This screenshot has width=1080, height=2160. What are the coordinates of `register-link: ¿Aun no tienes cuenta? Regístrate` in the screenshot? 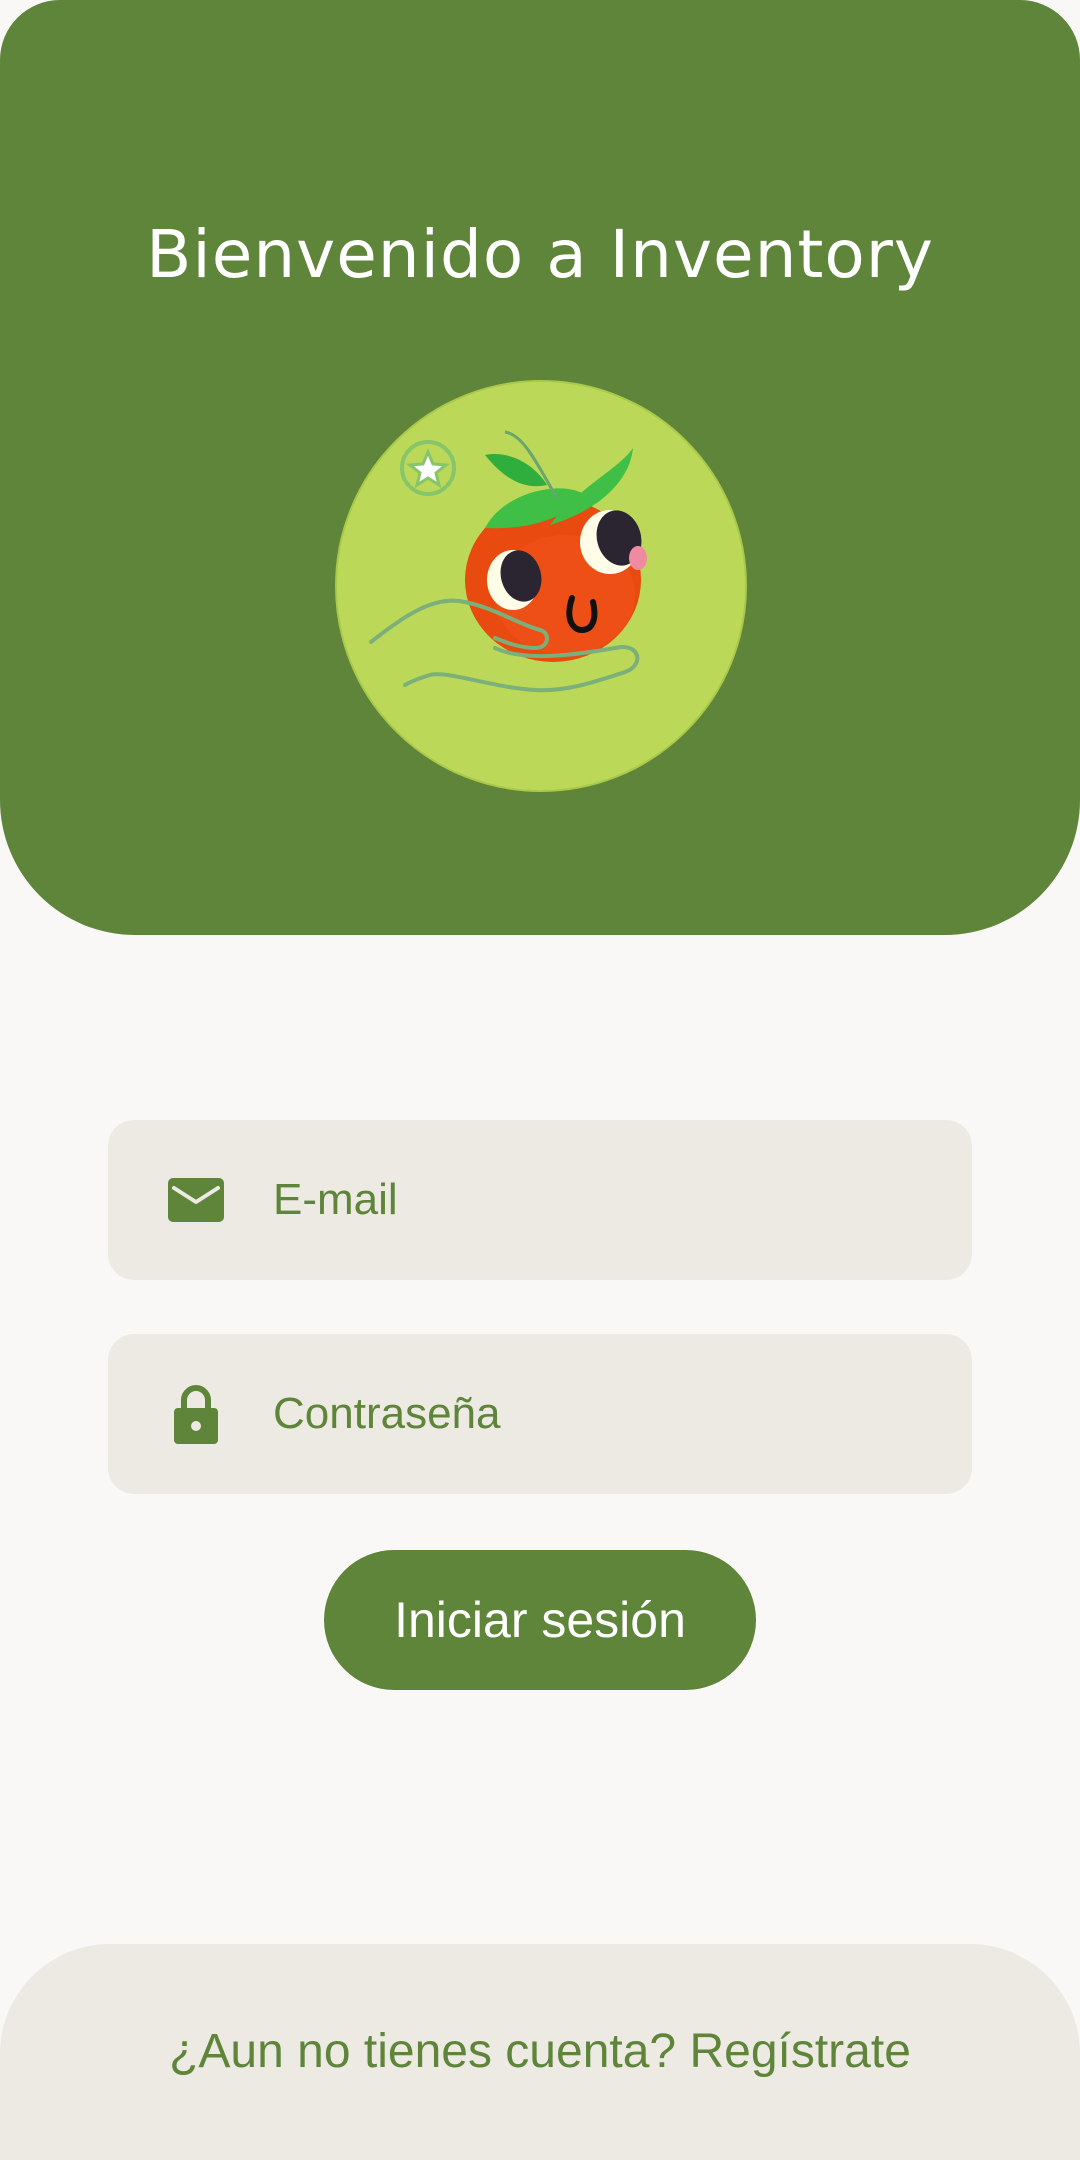 It's located at (540, 2051).